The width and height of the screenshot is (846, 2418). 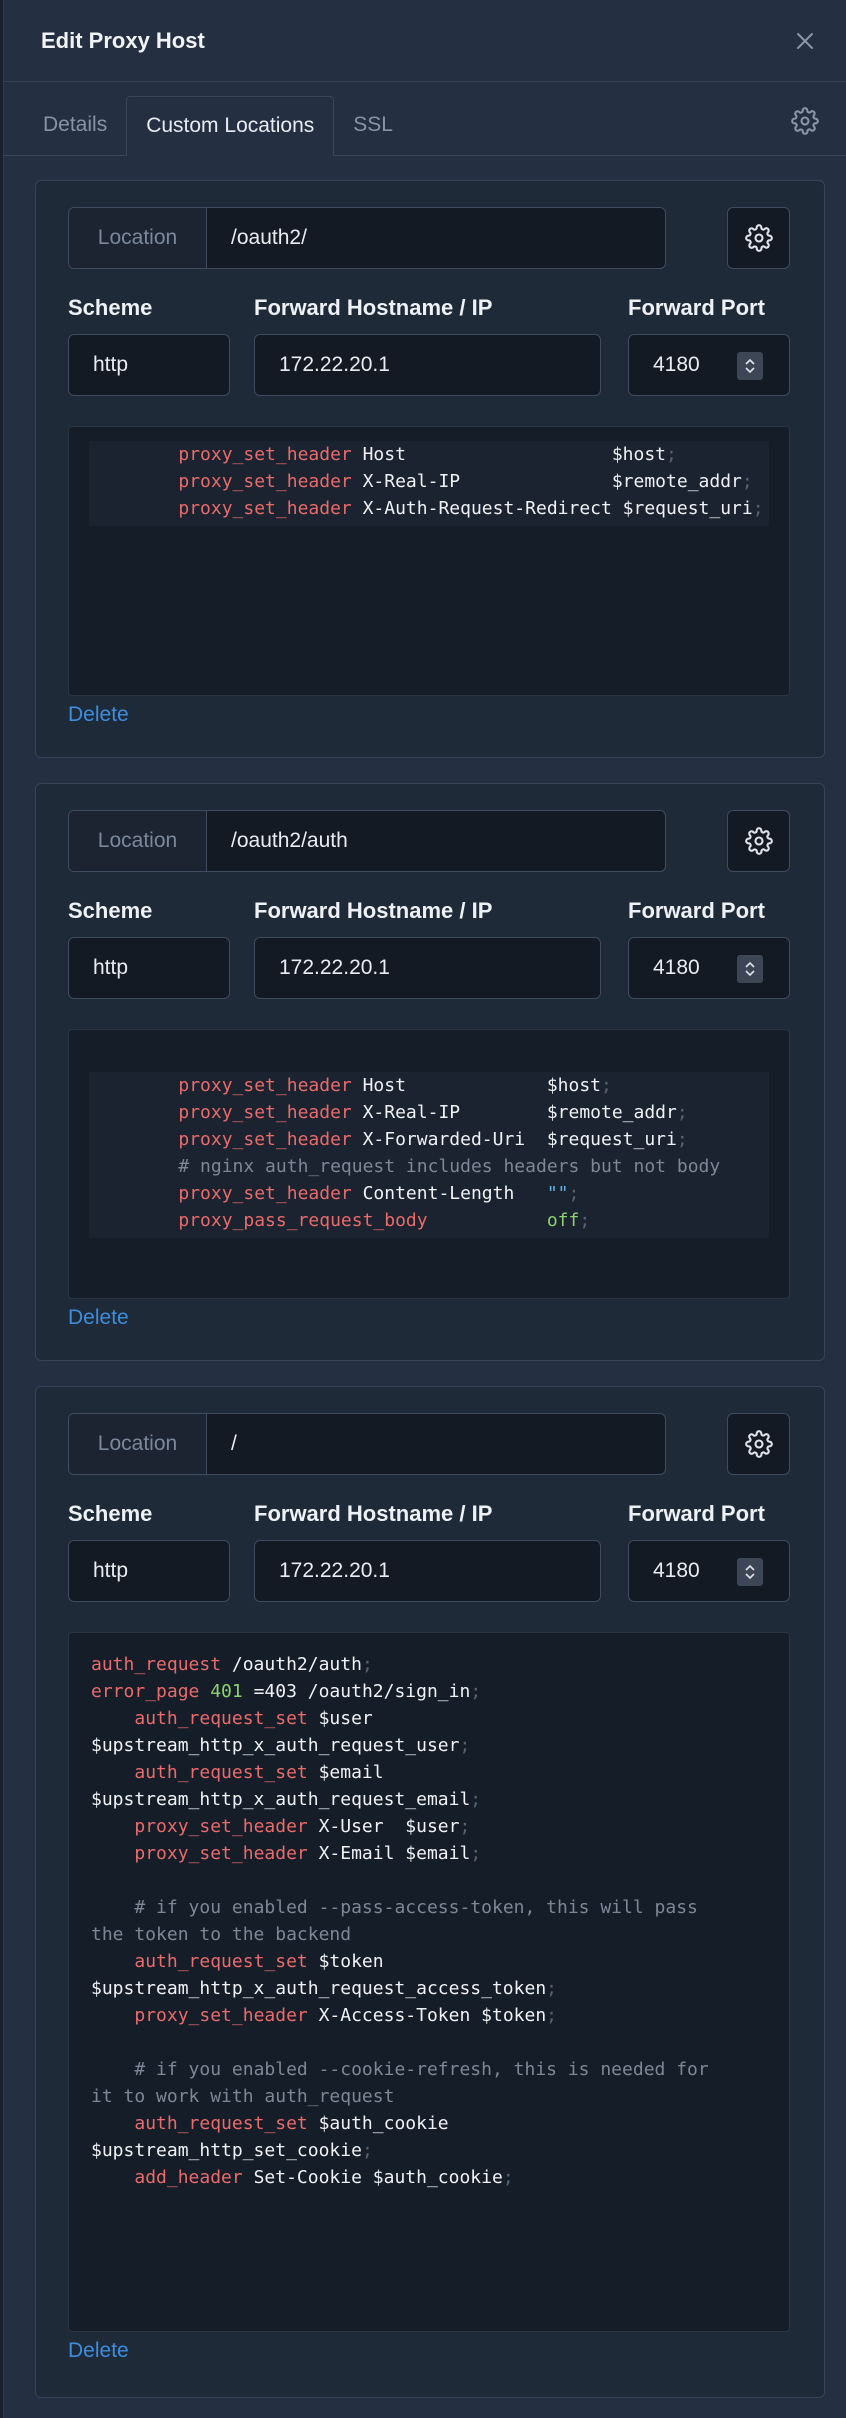 I want to click on location-input: /, so click(x=436, y=1444).